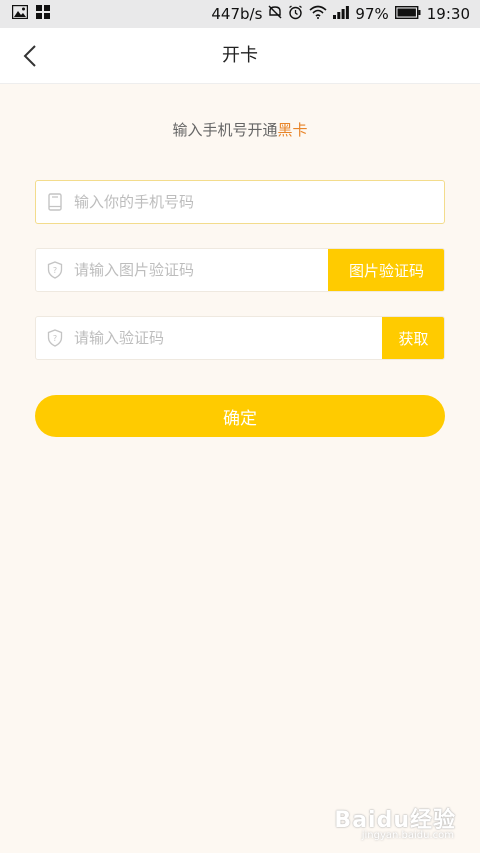 The width and height of the screenshot is (480, 853). What do you see at coordinates (43, 14) in the screenshot?
I see `apps-notification-icon` at bounding box center [43, 14].